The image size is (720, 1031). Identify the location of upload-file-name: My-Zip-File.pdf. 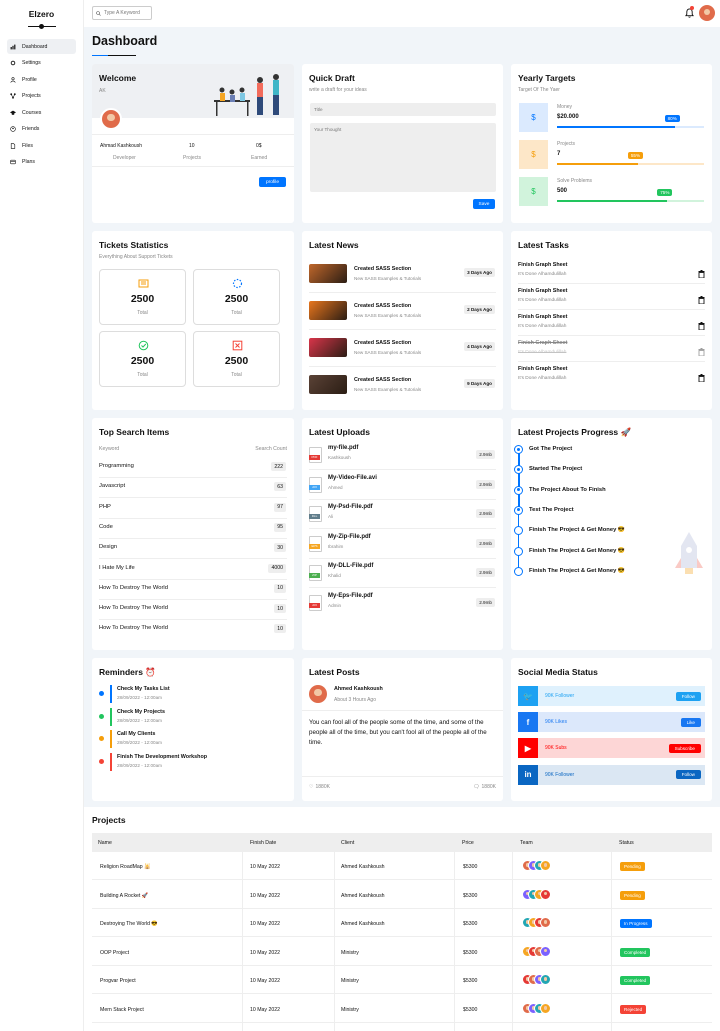
(349, 537).